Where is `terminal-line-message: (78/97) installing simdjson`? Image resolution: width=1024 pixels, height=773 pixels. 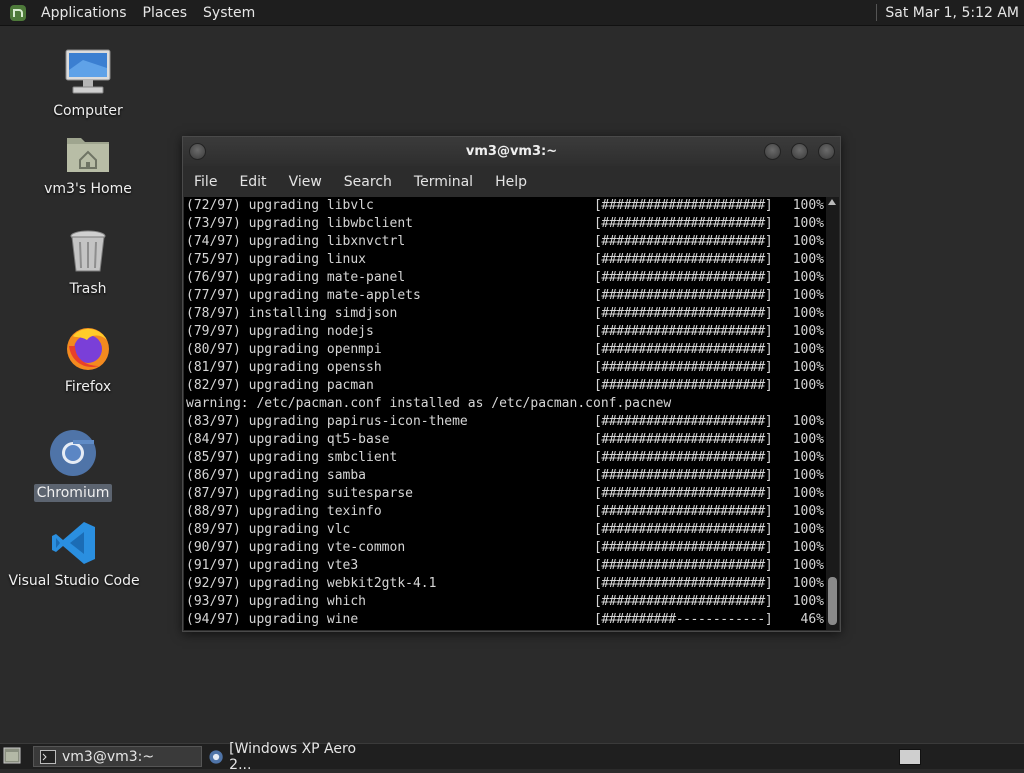 terminal-line-message: (78/97) installing simdjson is located at coordinates (292, 313).